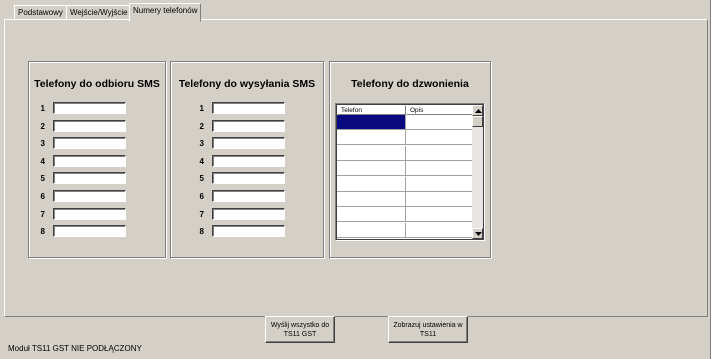 This screenshot has height=359, width=713. I want to click on sms-send-row: 8, so click(241, 231).